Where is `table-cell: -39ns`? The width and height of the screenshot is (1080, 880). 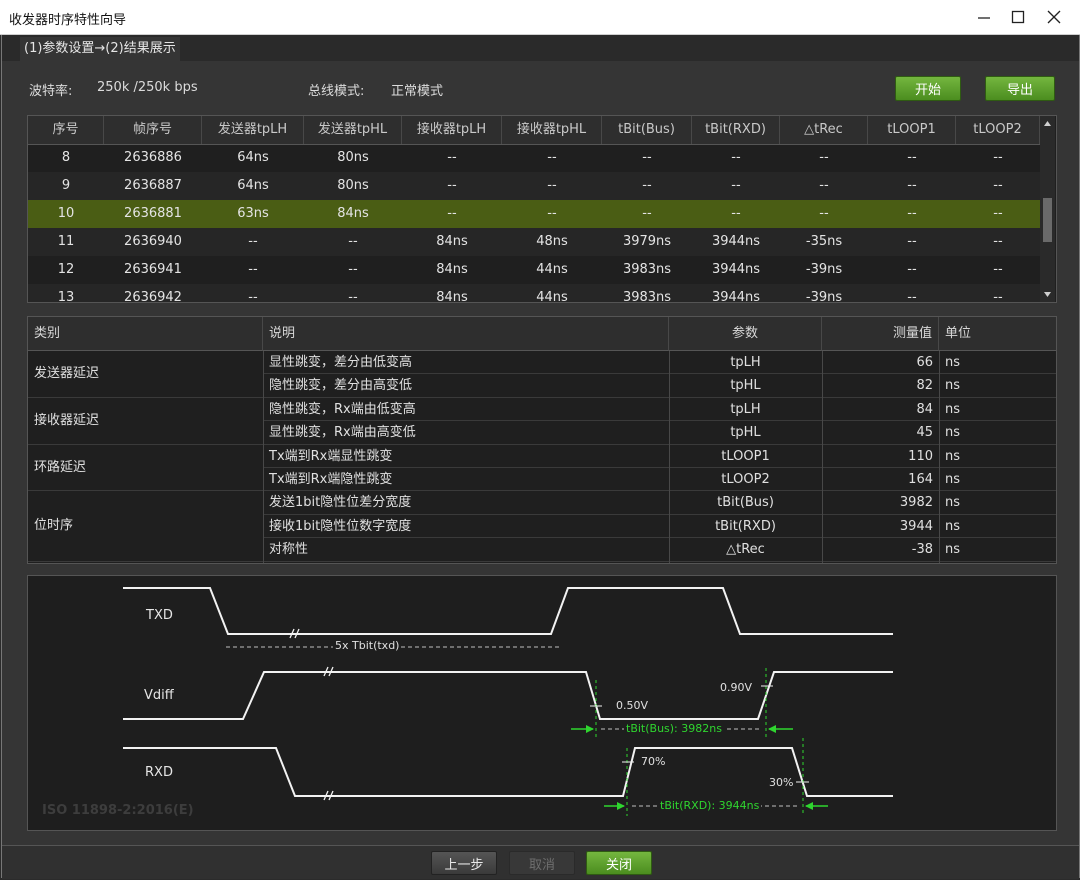
table-cell: -39ns is located at coordinates (824, 296).